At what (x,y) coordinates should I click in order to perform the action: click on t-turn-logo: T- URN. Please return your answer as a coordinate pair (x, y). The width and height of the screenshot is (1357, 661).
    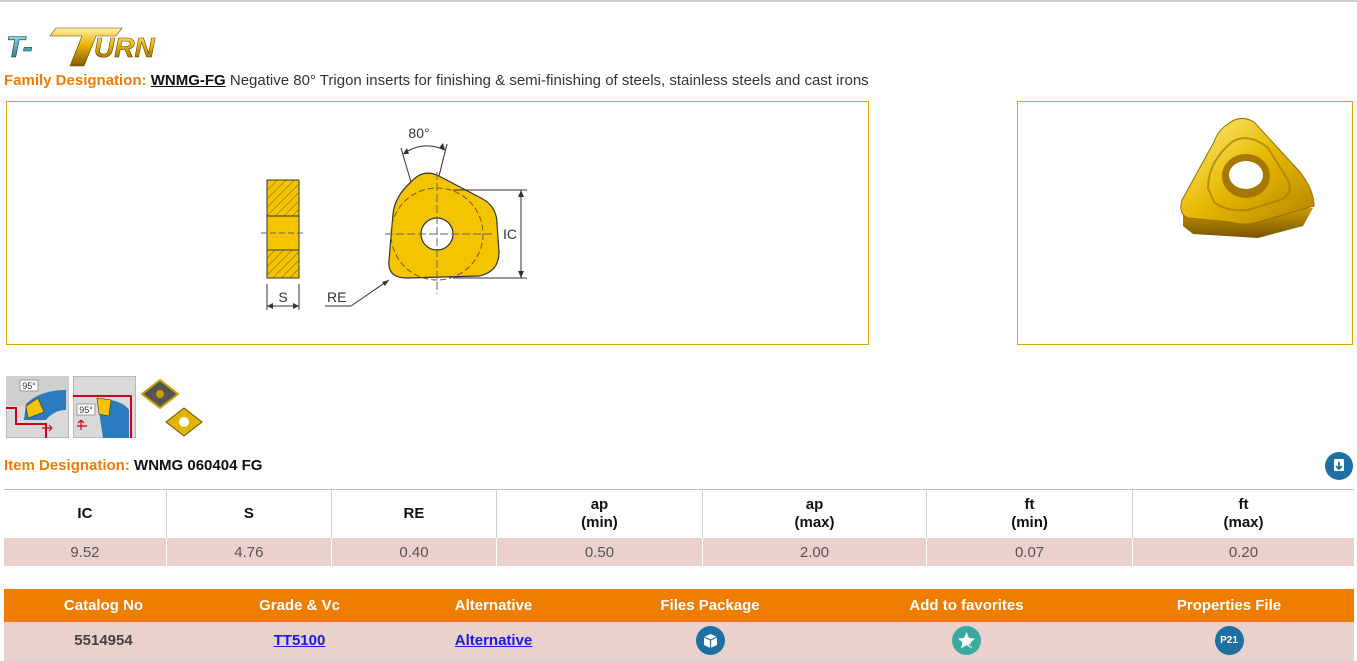
    Looking at the image, I should click on (81, 47).